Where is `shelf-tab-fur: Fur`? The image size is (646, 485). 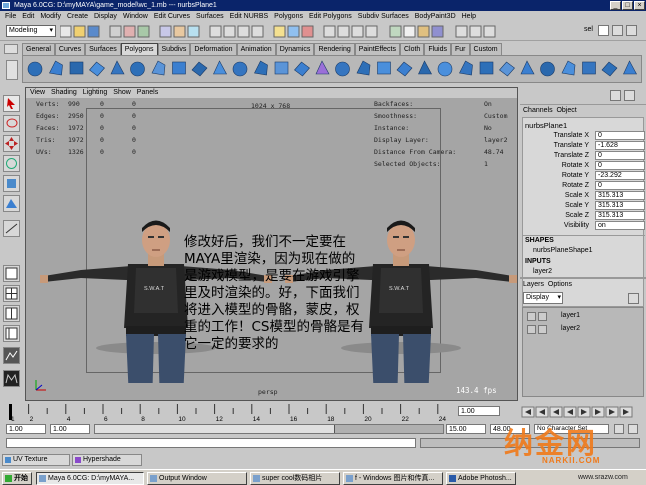 shelf-tab-fur: Fur is located at coordinates (460, 49).